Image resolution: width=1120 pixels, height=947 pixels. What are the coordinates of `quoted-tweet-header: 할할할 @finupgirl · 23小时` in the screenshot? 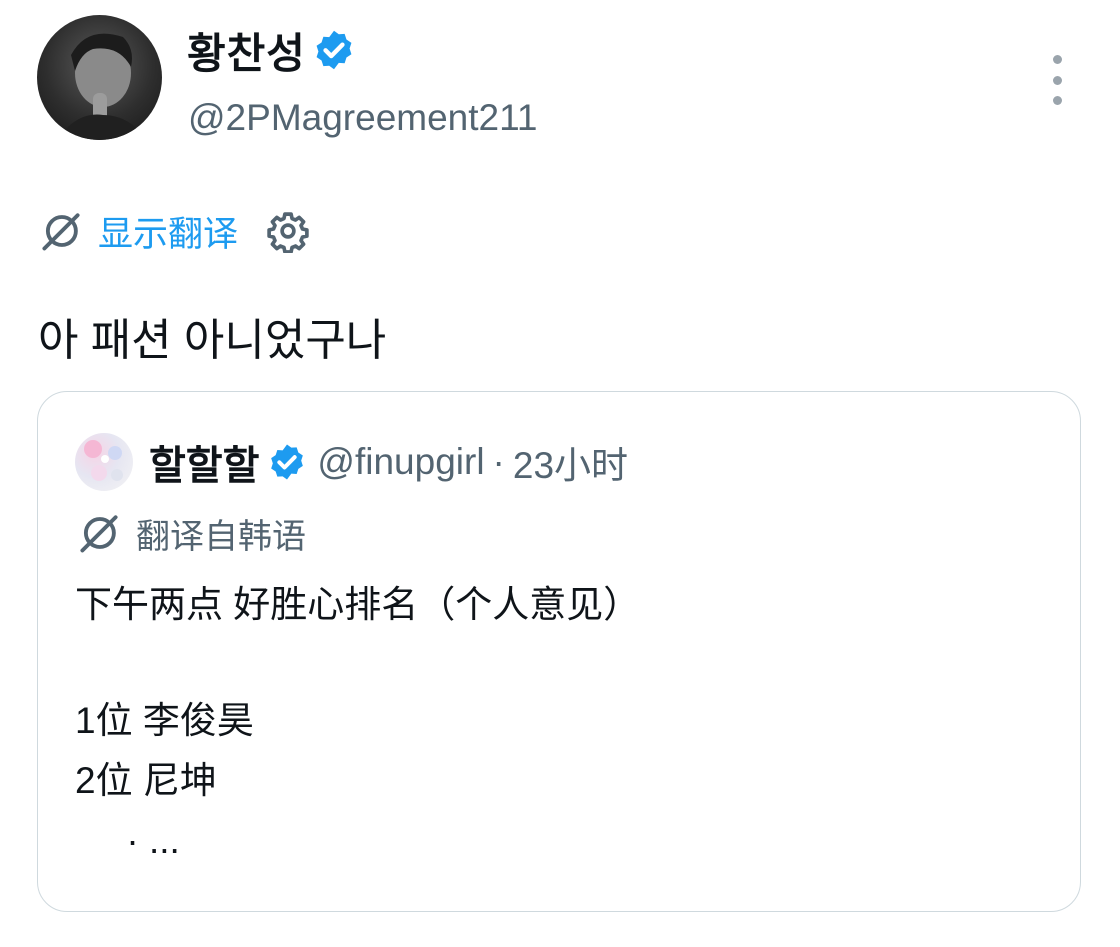 It's located at (351, 462).